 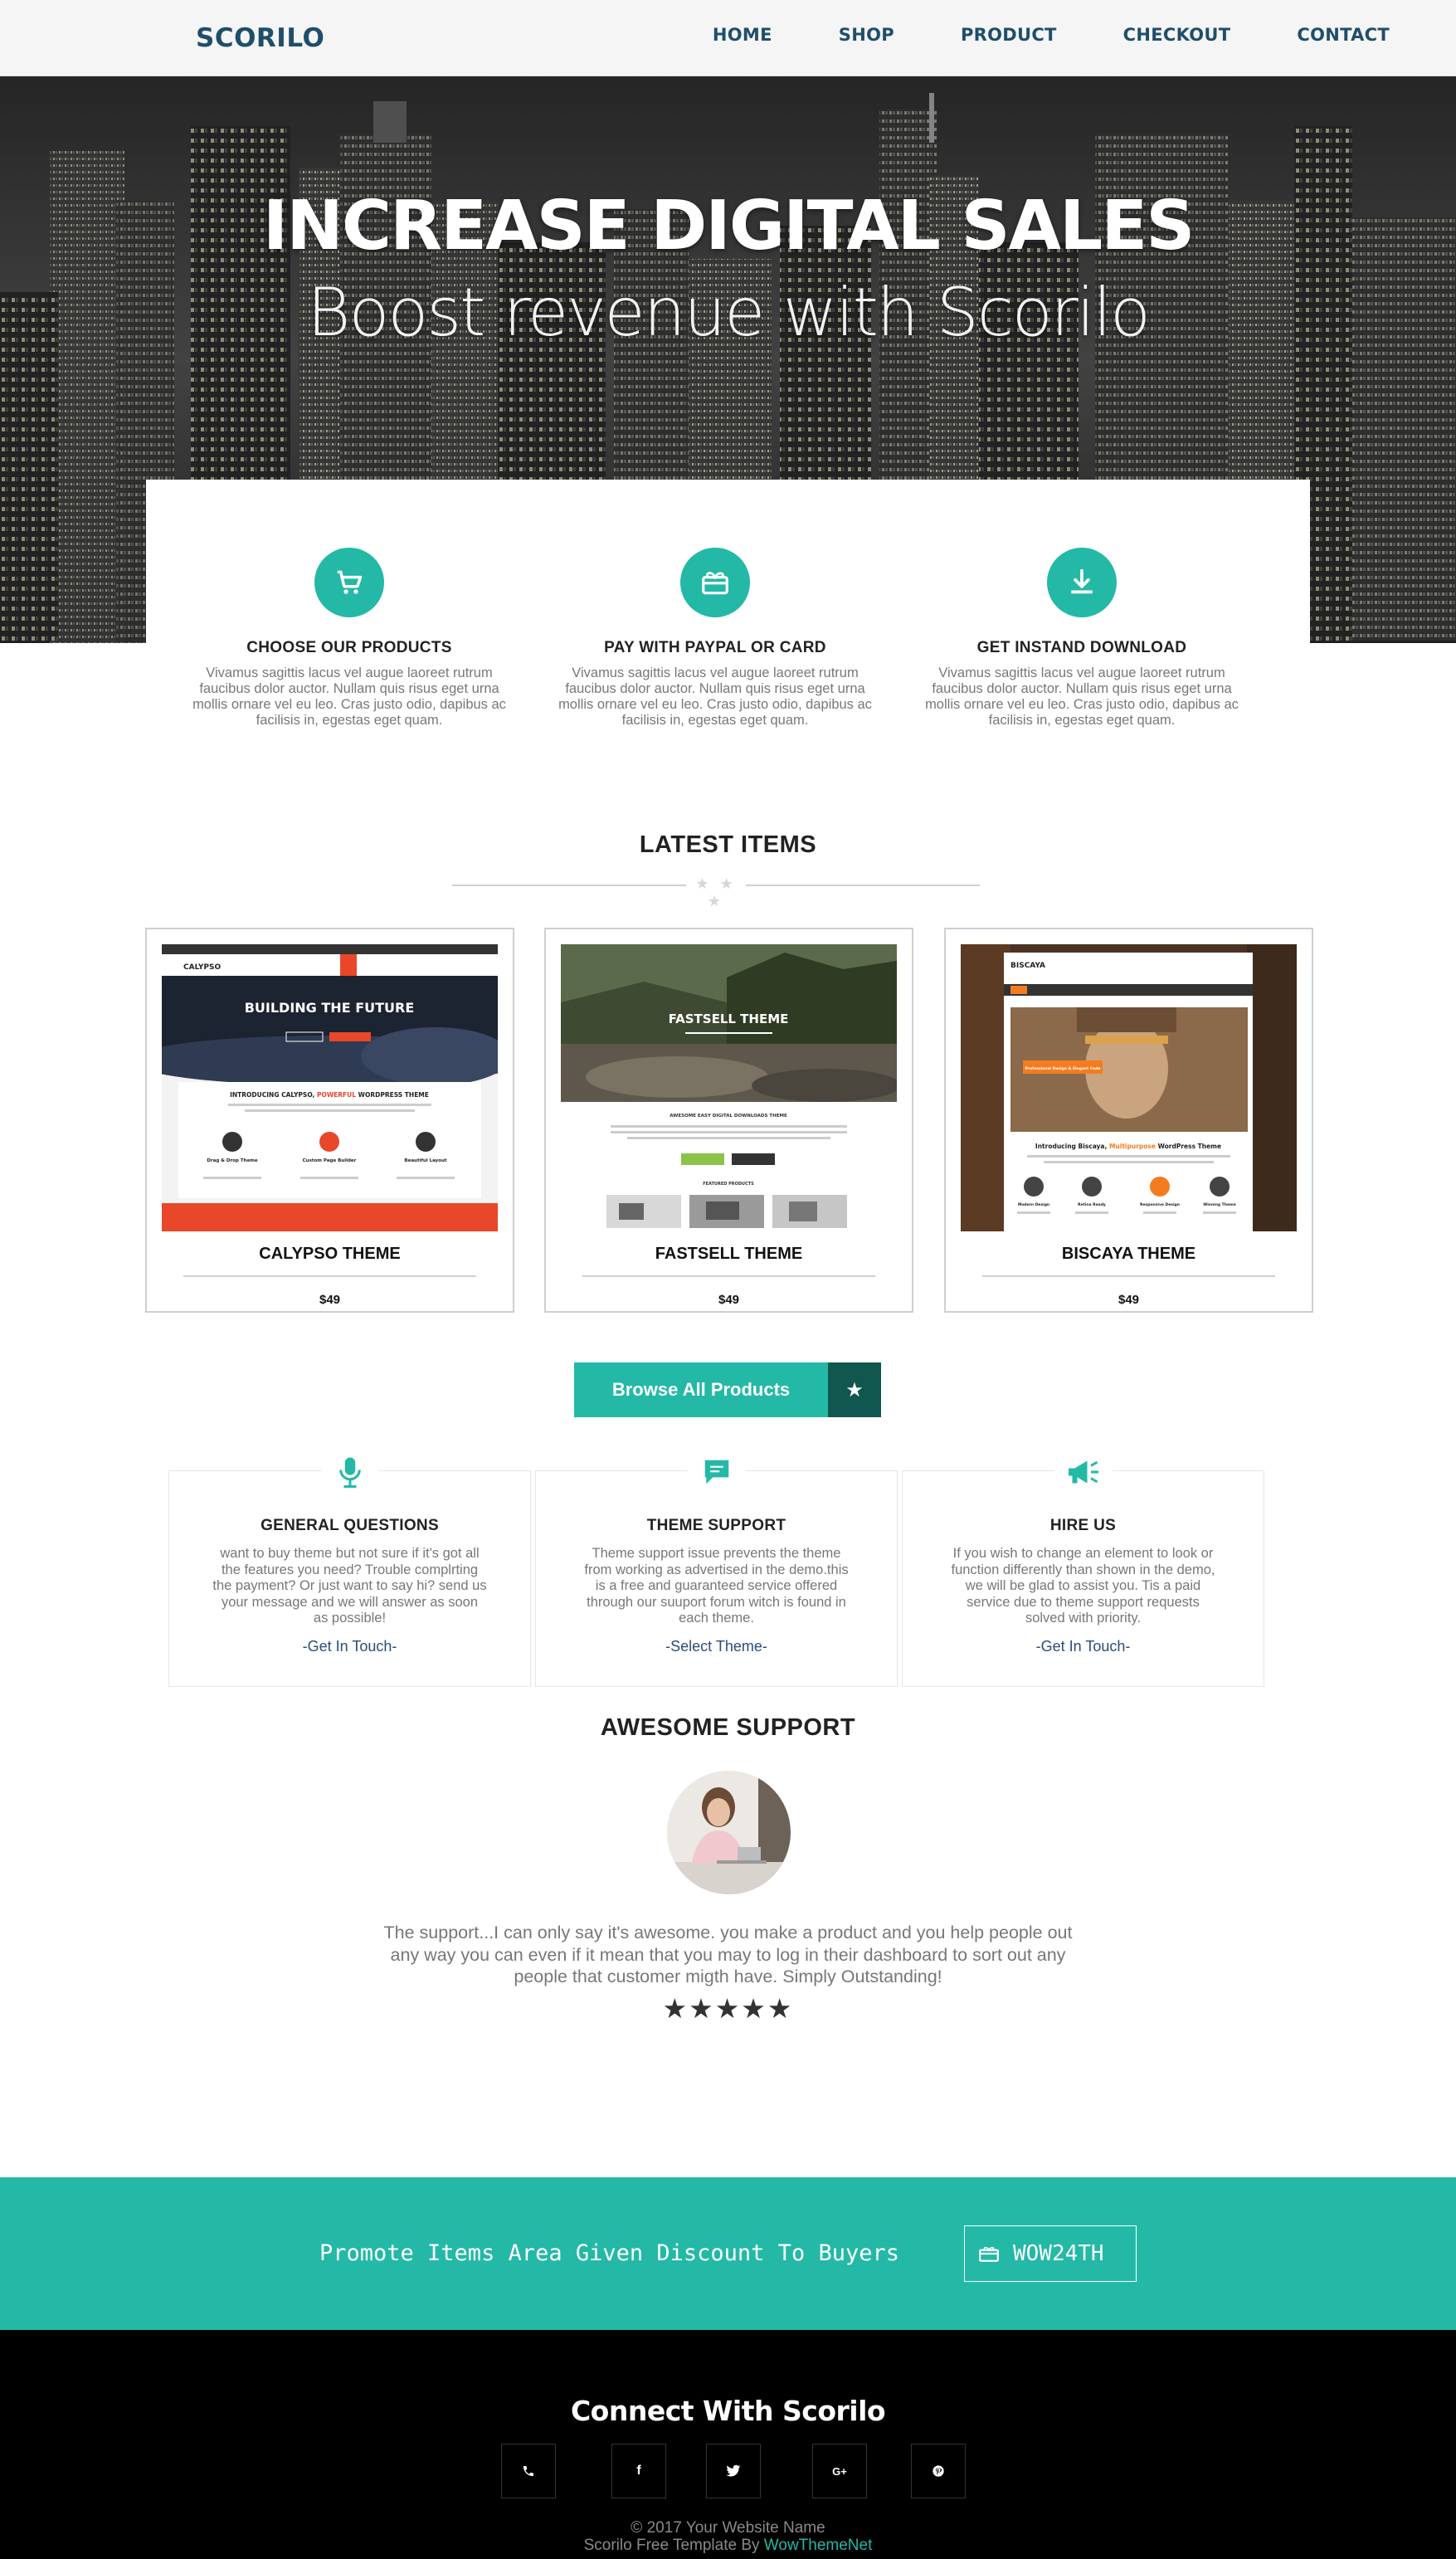 What do you see at coordinates (938, 2471) in the screenshot?
I see `pinterest-icon` at bounding box center [938, 2471].